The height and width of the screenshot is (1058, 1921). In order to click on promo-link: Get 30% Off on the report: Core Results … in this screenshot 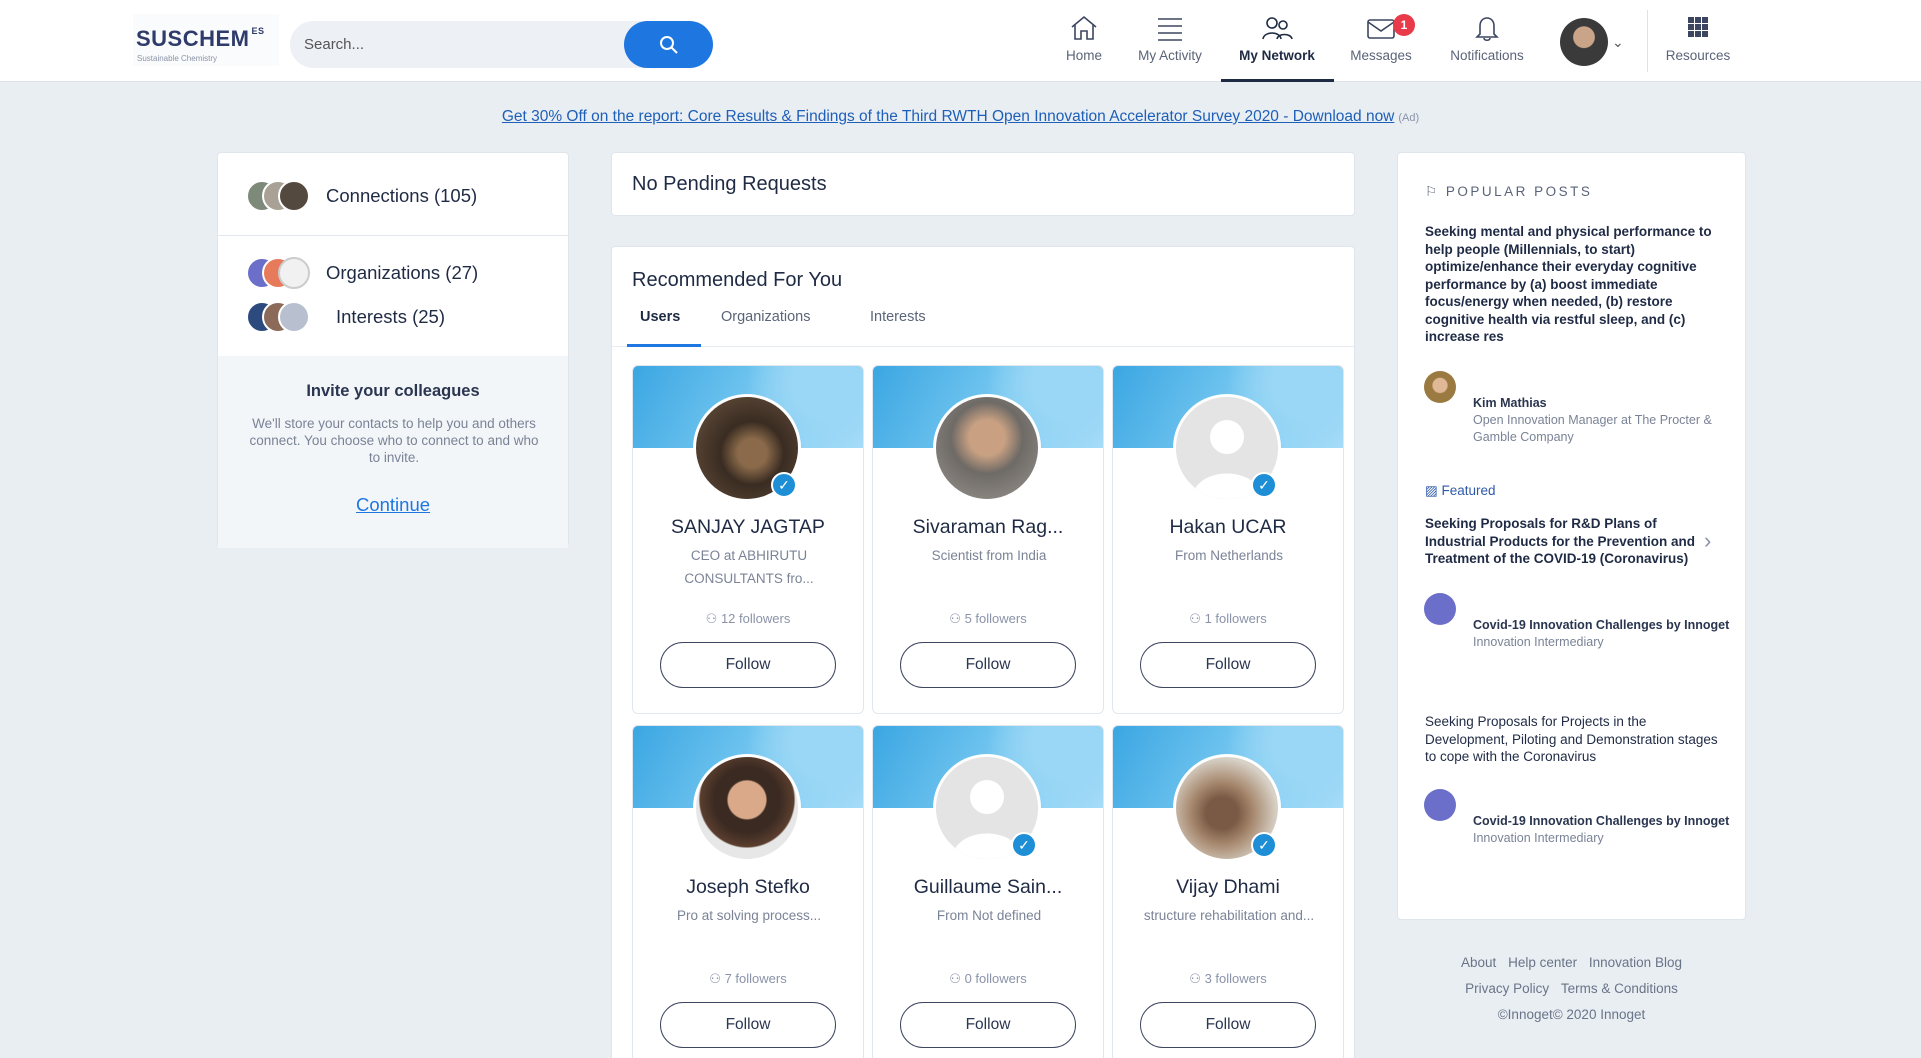, I will do `click(948, 116)`.